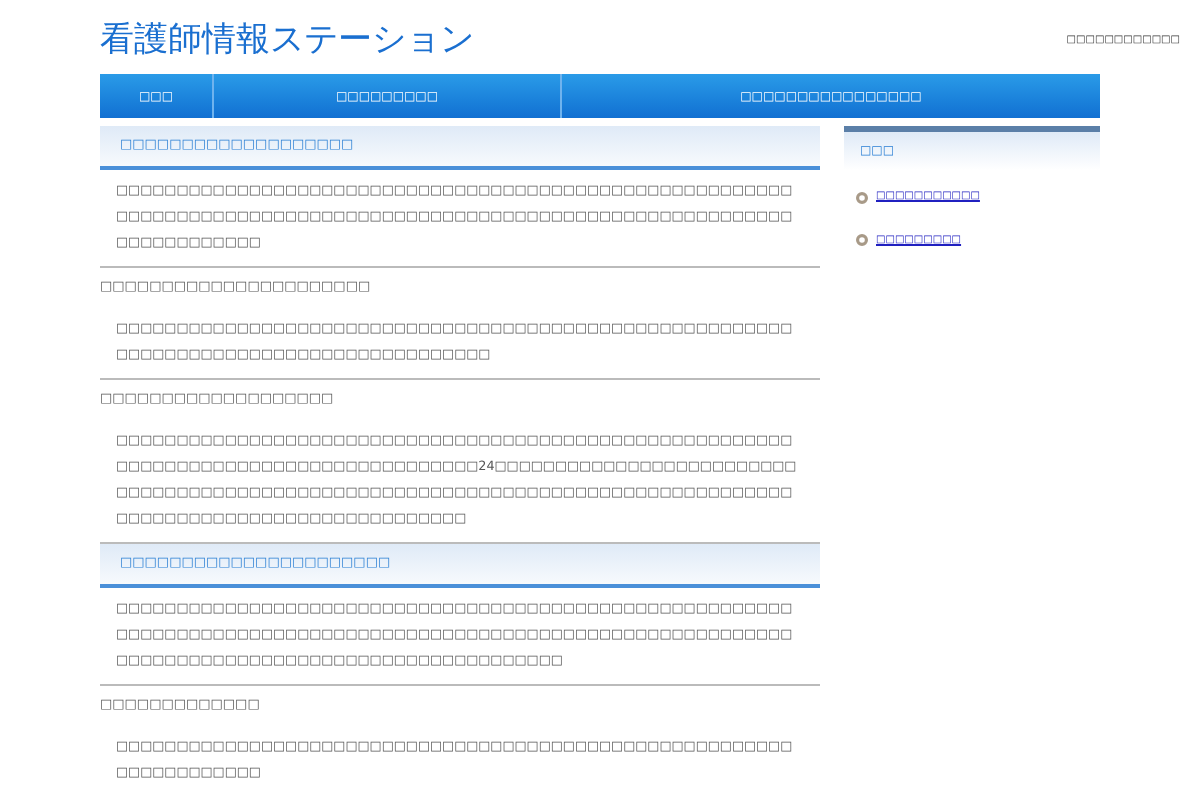  Describe the element at coordinates (287, 40) in the screenshot. I see `site-title: 看護師情報ステーション` at that location.